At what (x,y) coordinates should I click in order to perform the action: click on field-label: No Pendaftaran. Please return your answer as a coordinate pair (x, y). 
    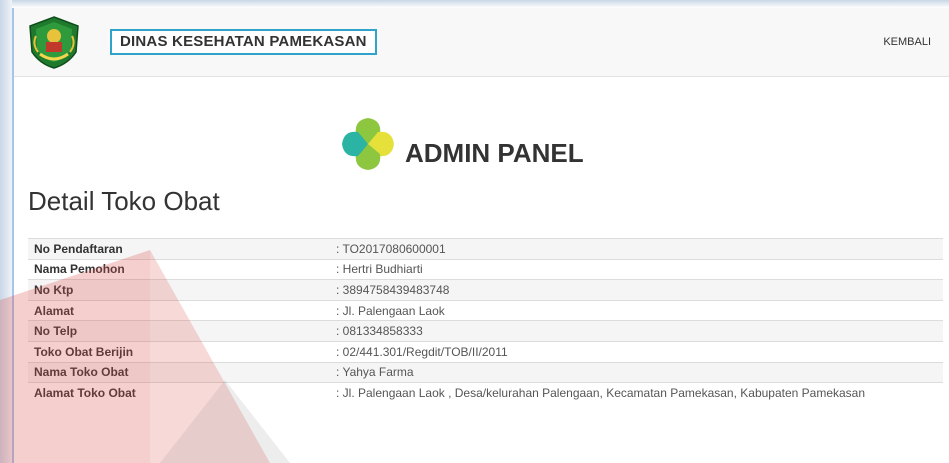
    Looking at the image, I should click on (179, 249).